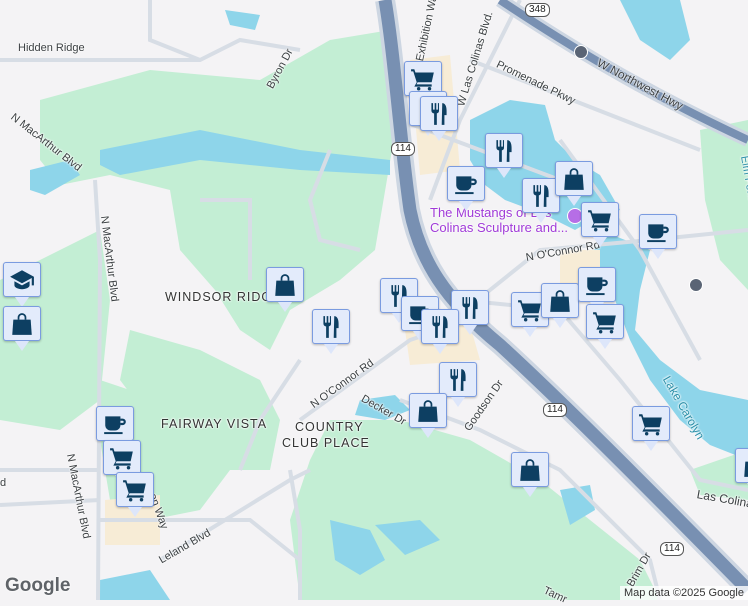 The height and width of the screenshot is (606, 748). I want to click on road-label: d, so click(3, 483).